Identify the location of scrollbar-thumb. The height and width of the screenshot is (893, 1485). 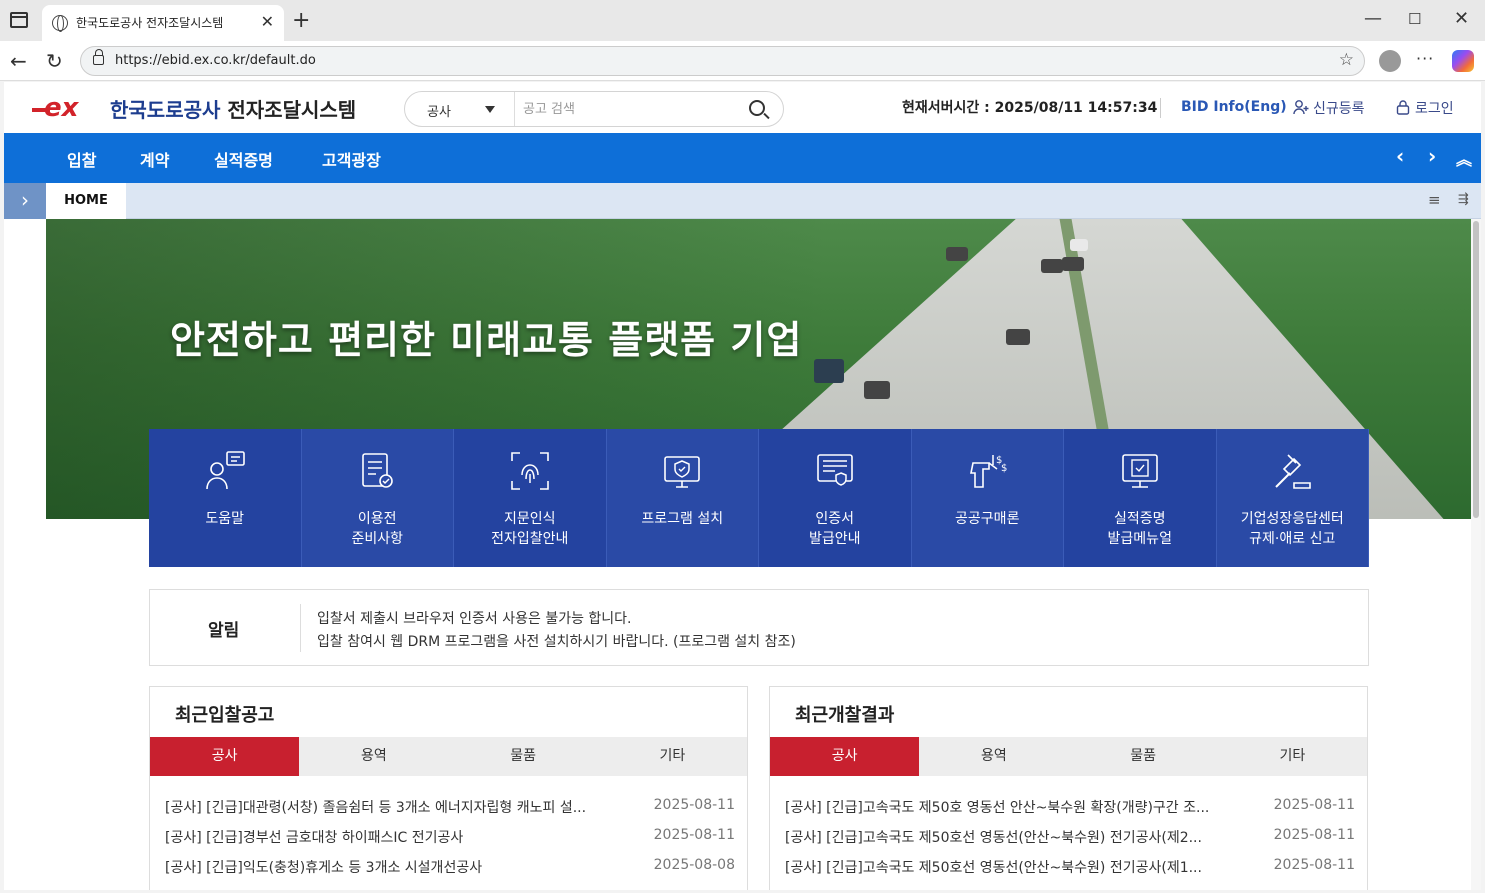
(1476, 369).